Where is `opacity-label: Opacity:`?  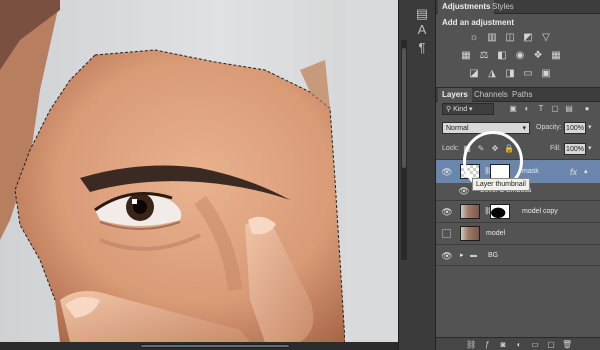 opacity-label: Opacity: is located at coordinates (549, 127).